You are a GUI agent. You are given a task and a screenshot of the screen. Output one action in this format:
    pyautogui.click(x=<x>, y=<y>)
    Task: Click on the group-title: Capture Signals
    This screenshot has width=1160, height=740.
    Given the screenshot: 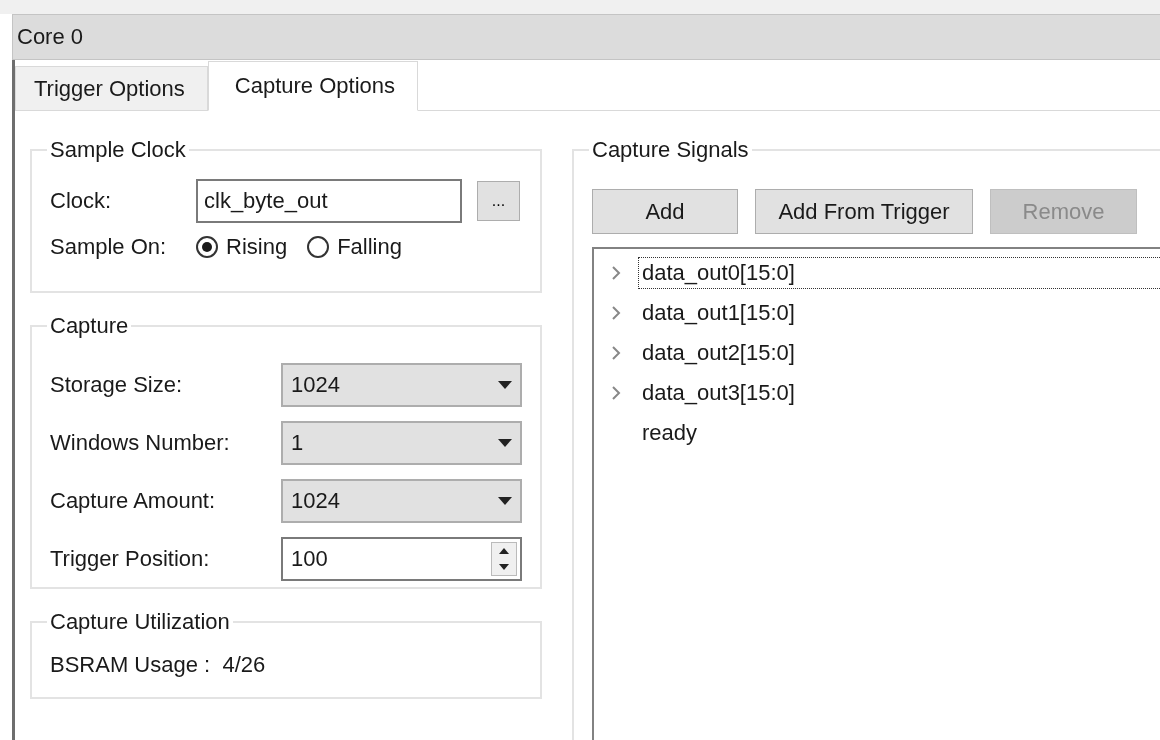 What is the action you would take?
    pyautogui.click(x=670, y=150)
    